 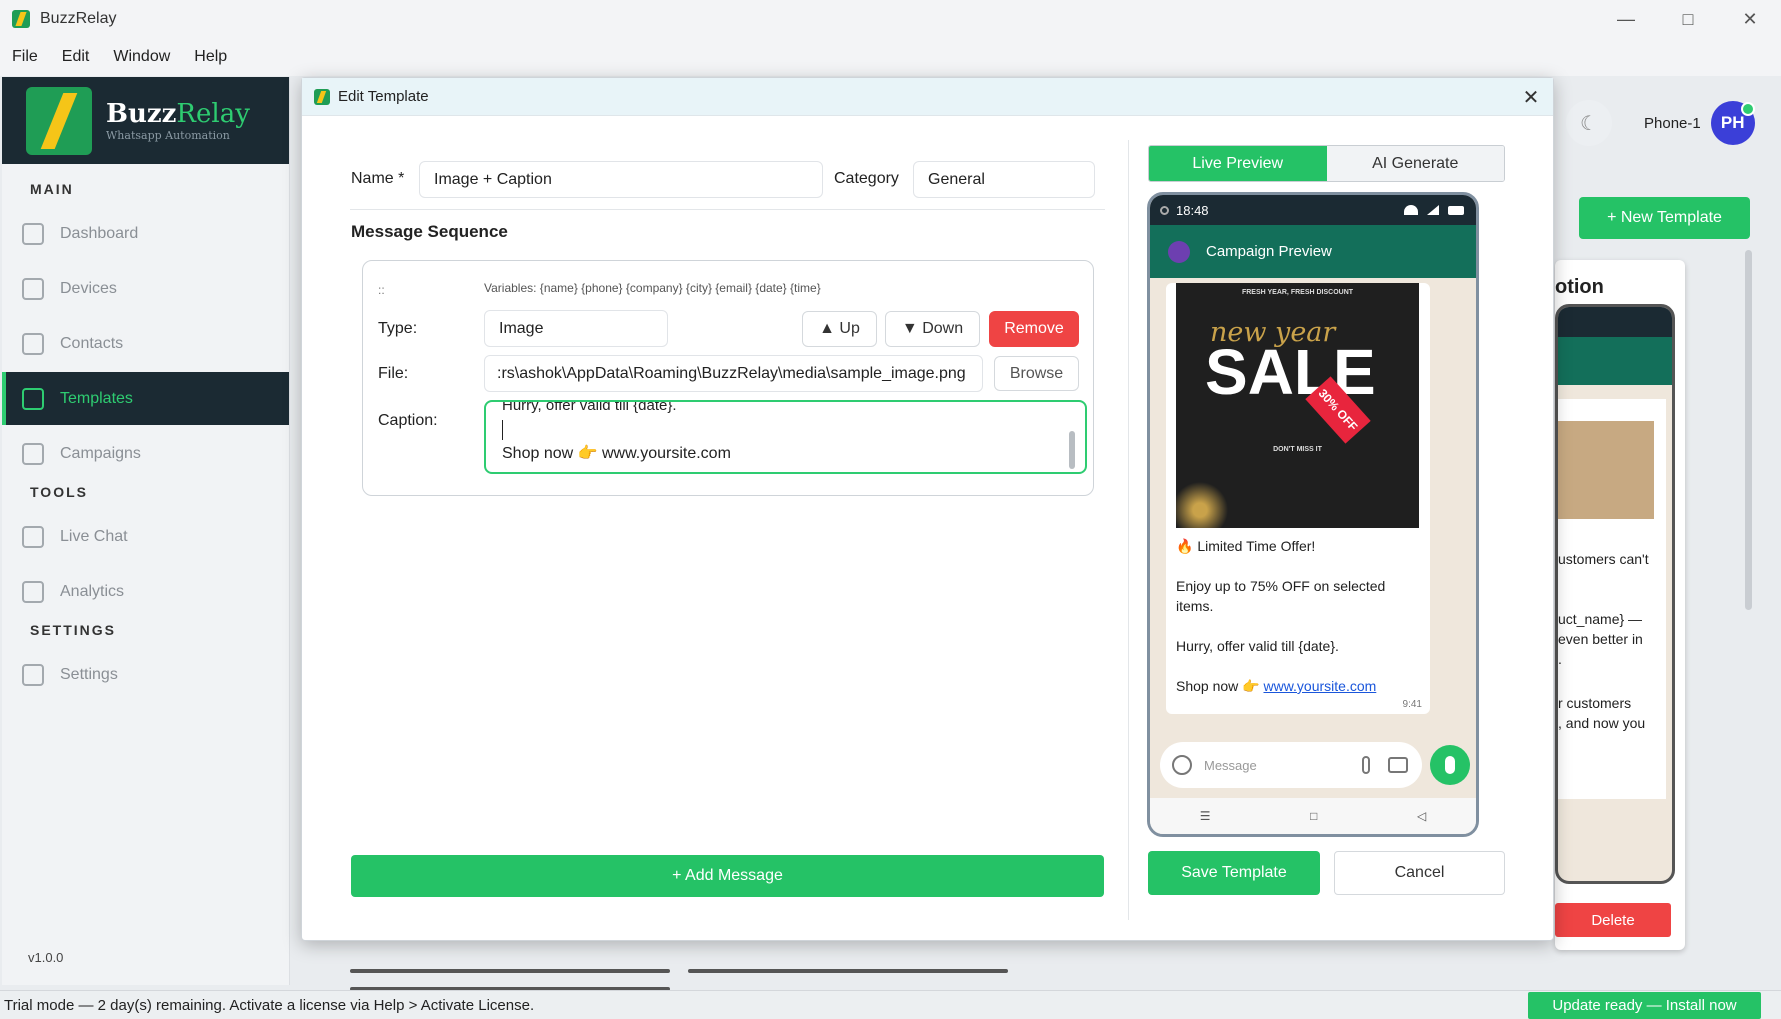 I want to click on tab-live-preview: Live Preview, so click(x=1238, y=163).